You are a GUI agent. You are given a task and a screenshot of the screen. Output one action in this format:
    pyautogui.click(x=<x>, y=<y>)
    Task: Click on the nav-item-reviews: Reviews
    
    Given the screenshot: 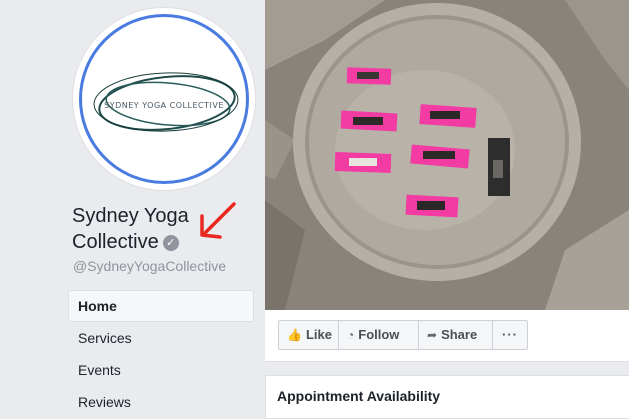 What is the action you would take?
    pyautogui.click(x=161, y=402)
    